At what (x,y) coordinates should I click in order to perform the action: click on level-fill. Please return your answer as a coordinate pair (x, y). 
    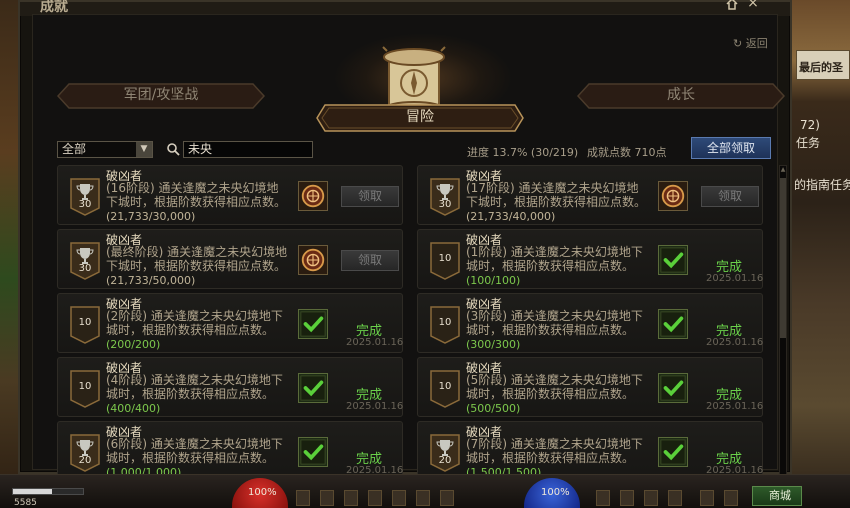
    Looking at the image, I should click on (32, 491).